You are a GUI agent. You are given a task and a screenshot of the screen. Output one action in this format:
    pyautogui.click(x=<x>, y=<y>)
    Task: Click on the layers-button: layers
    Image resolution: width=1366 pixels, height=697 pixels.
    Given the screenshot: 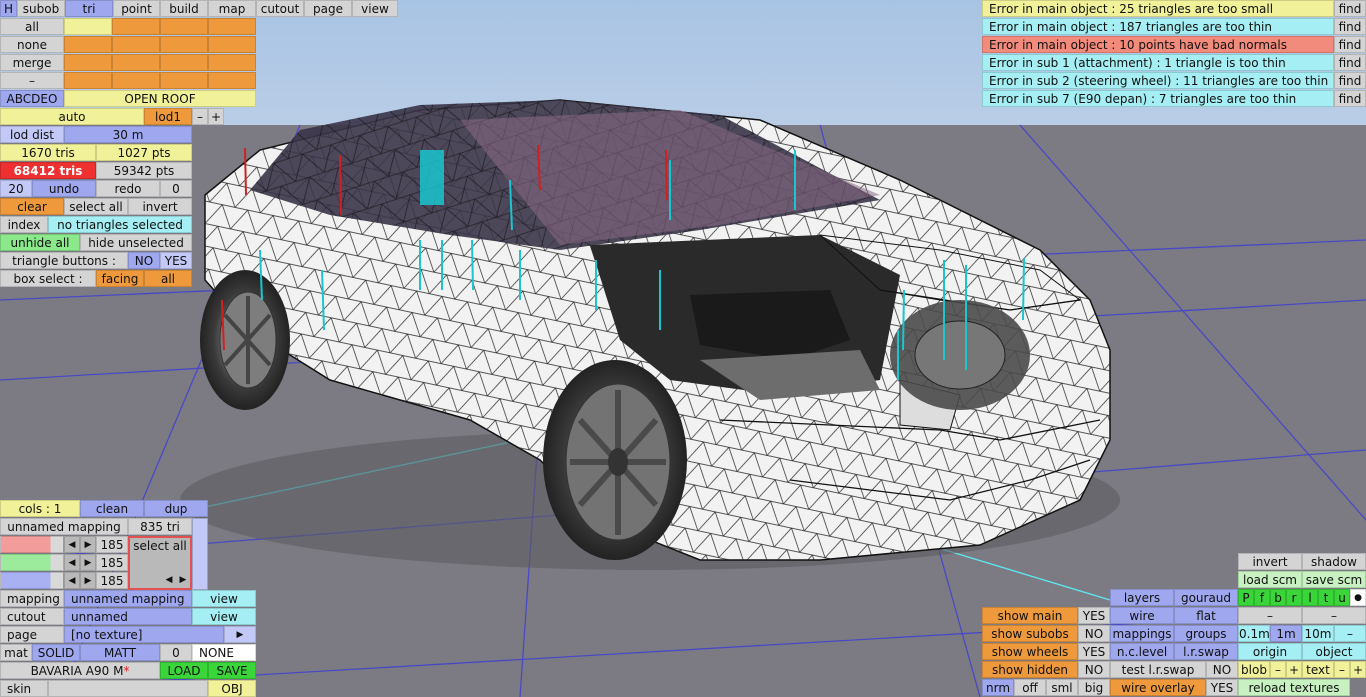 What is the action you would take?
    pyautogui.click(x=1142, y=597)
    